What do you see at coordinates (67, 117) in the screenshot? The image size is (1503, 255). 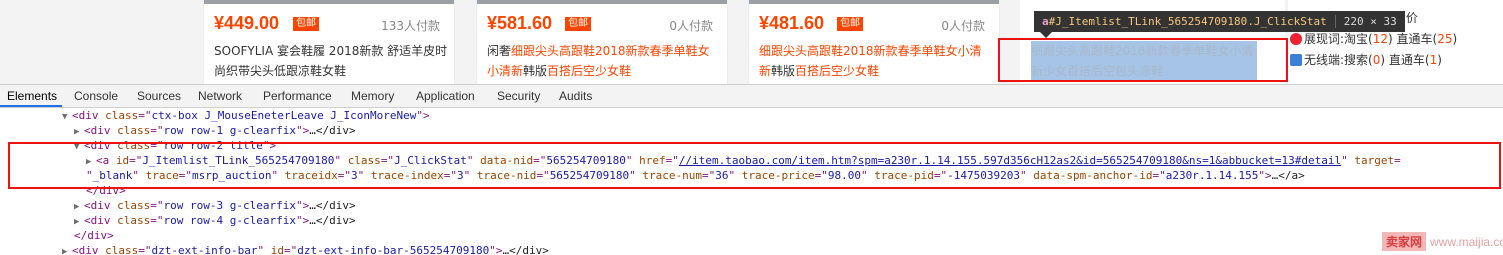 I see `expanded-triangle-icon: ▼` at bounding box center [67, 117].